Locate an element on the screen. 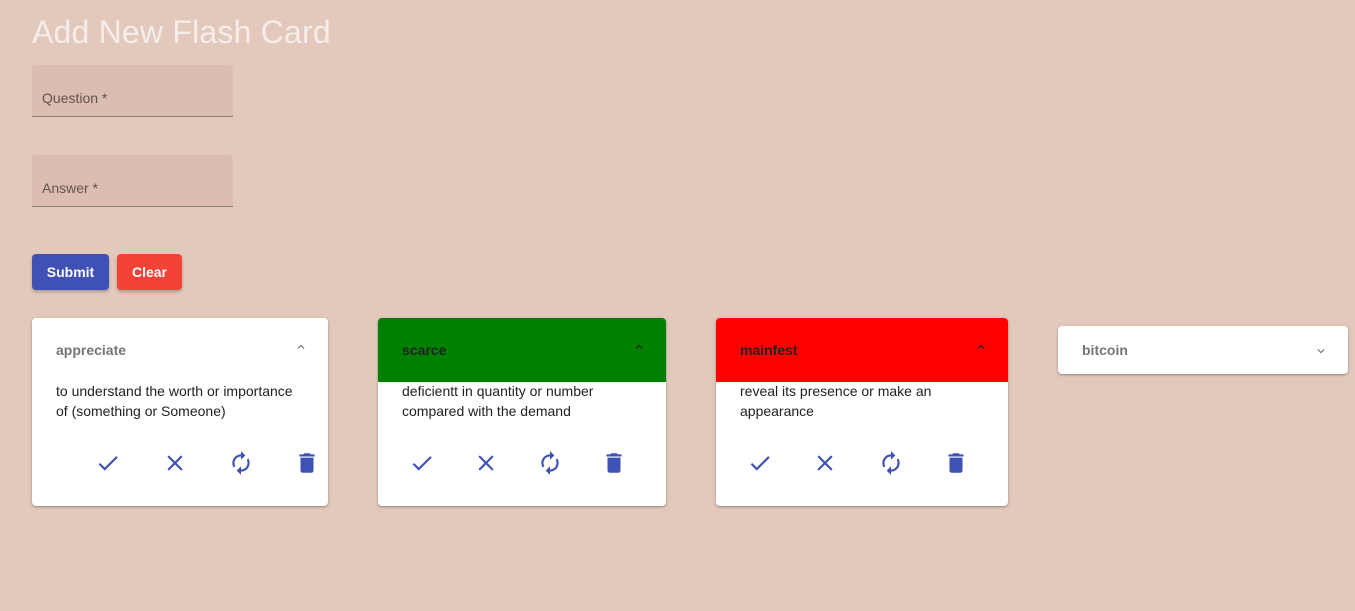  question-input is located at coordinates (132, 90).